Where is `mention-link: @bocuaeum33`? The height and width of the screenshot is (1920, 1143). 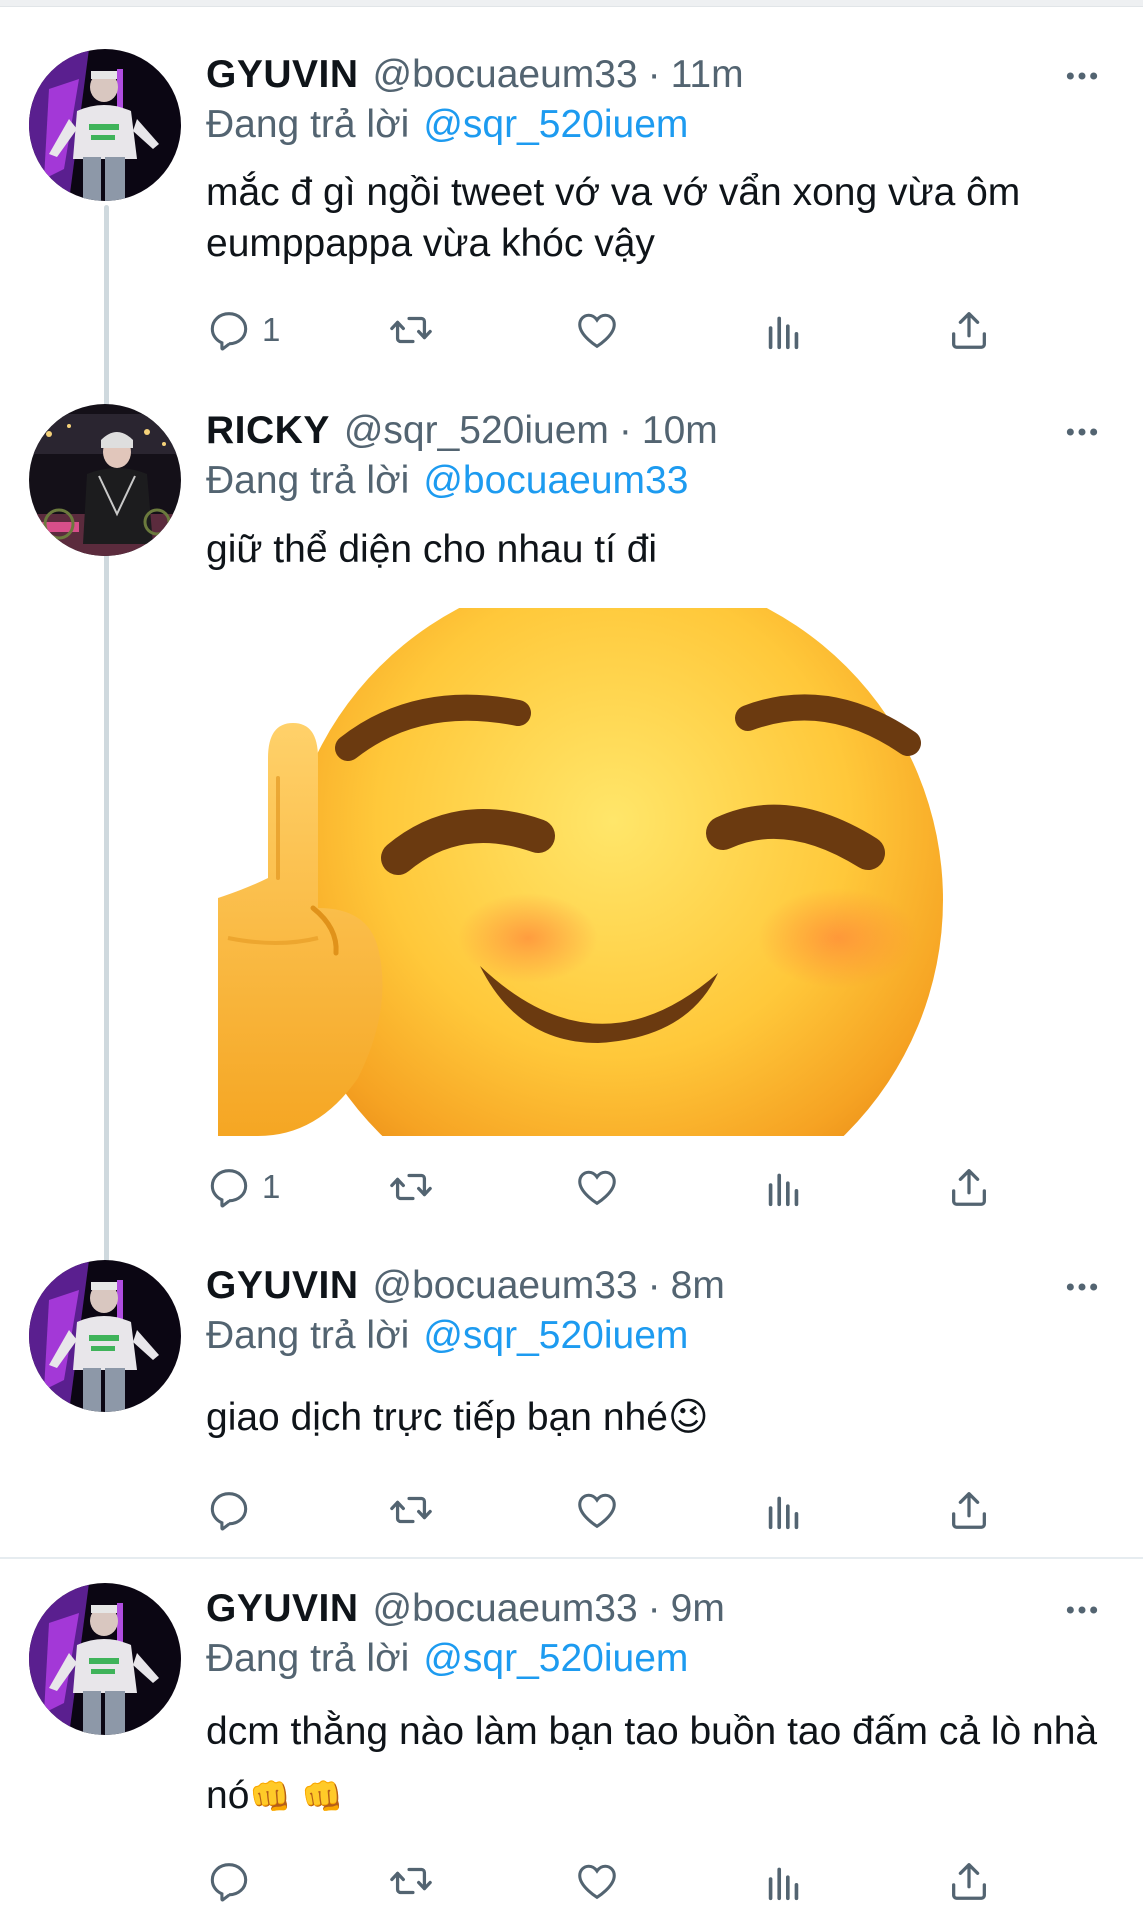 mention-link: @bocuaeum33 is located at coordinates (555, 480).